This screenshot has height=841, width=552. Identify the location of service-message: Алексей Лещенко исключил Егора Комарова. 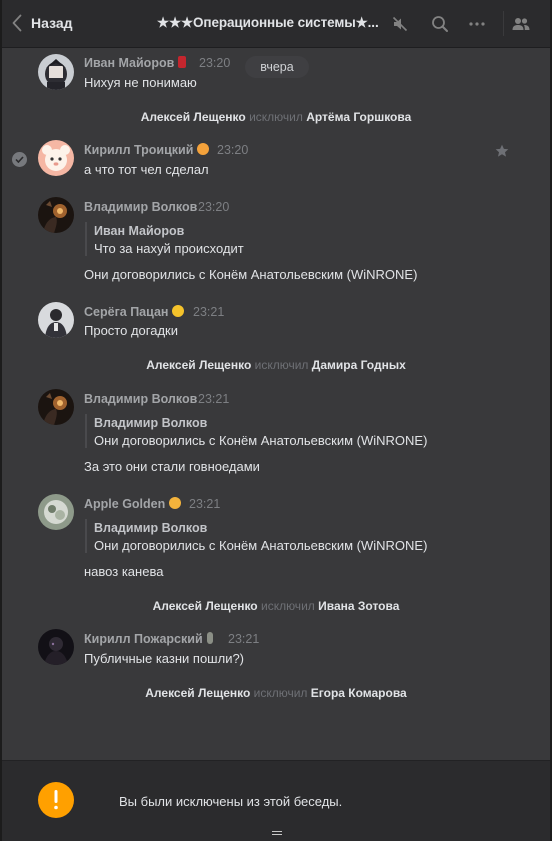
(276, 693).